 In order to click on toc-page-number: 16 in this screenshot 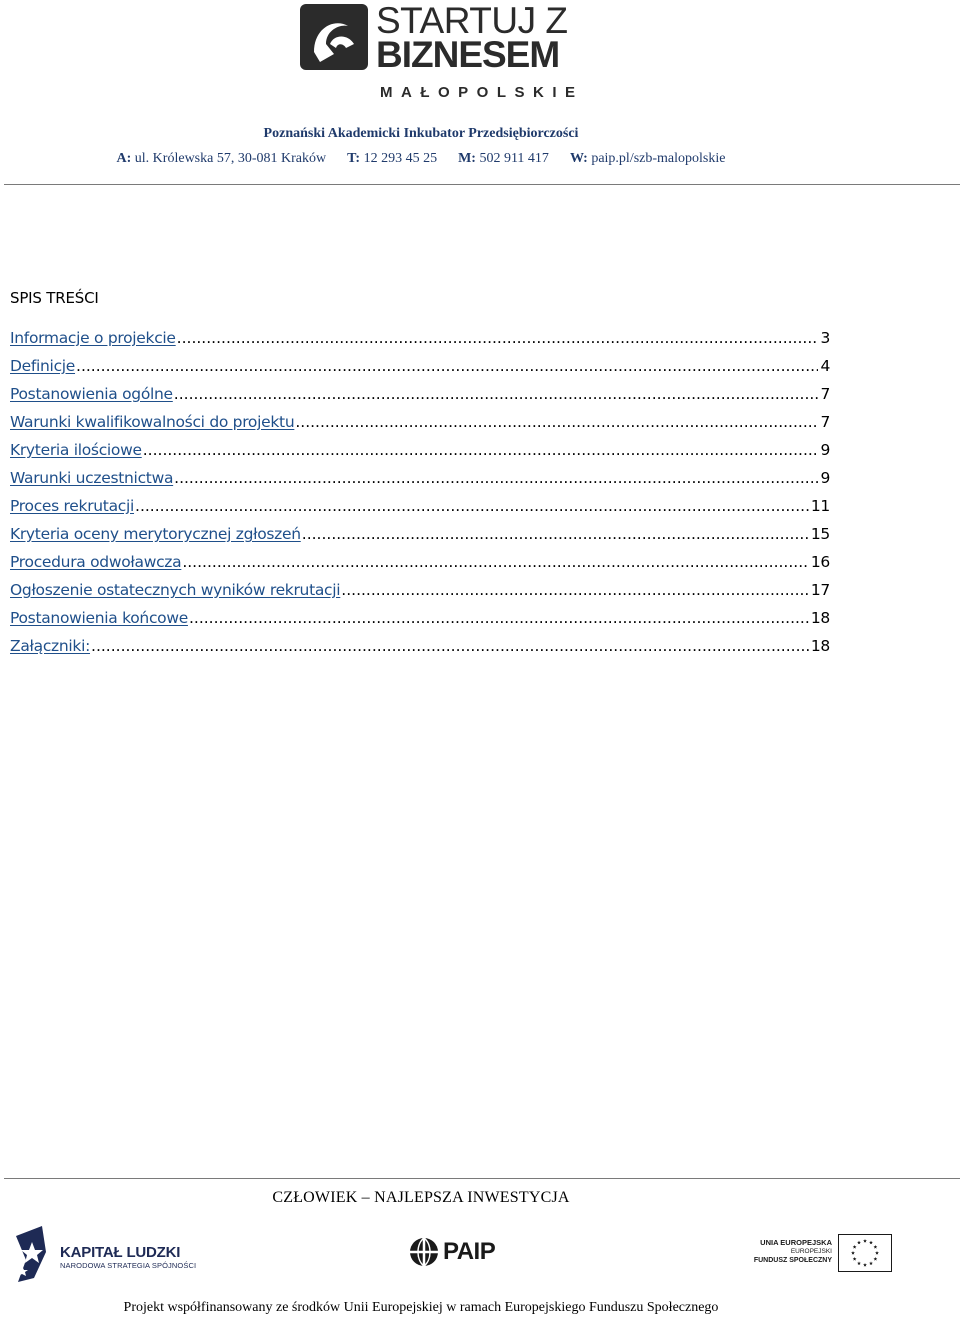, I will do `click(820, 562)`.